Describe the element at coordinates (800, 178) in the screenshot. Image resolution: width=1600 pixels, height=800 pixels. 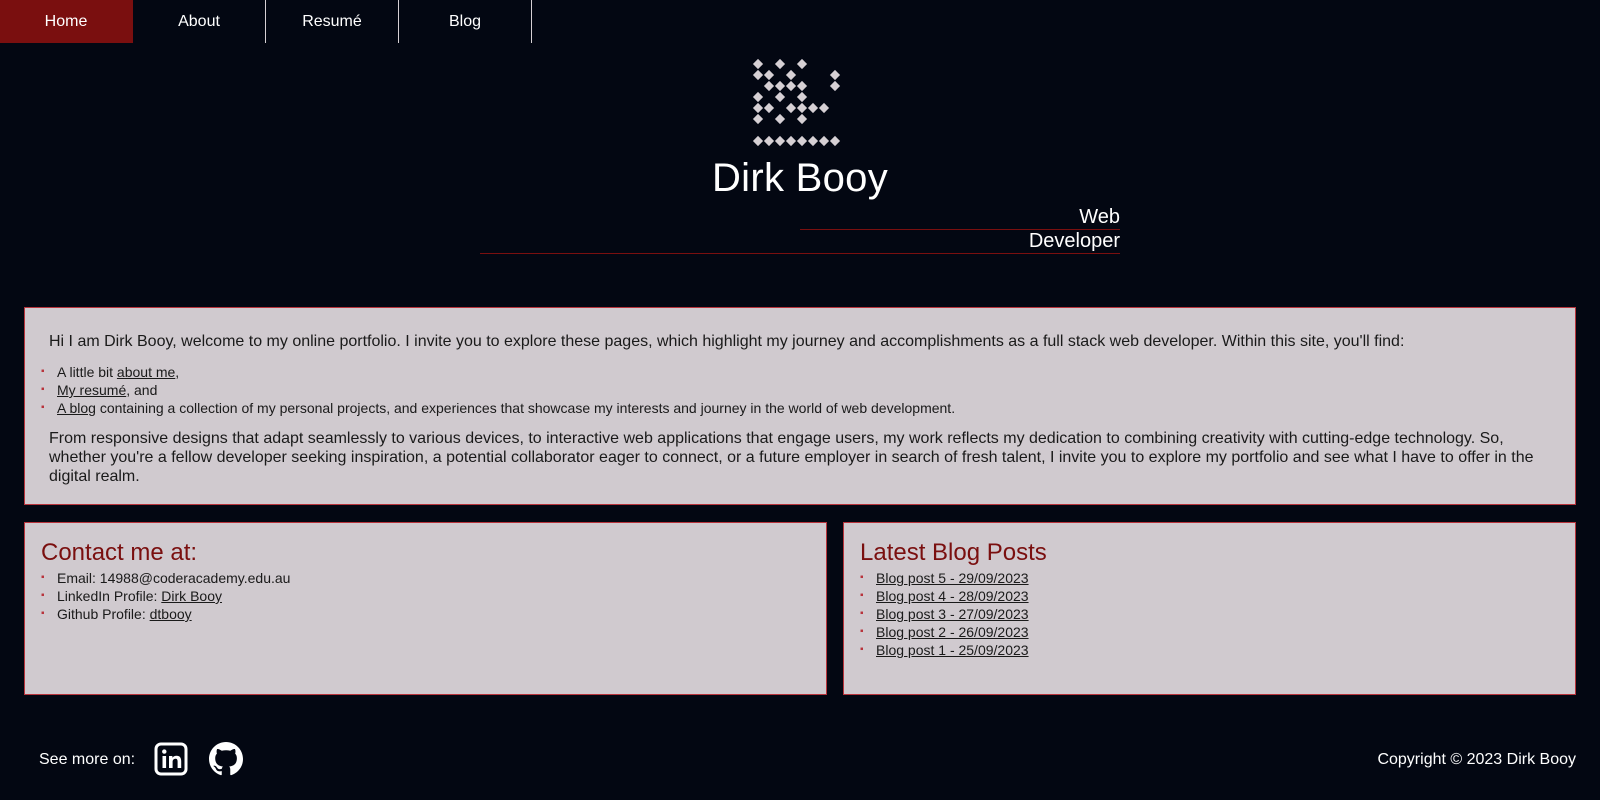
I see `page-title: Dirk Booy` at that location.